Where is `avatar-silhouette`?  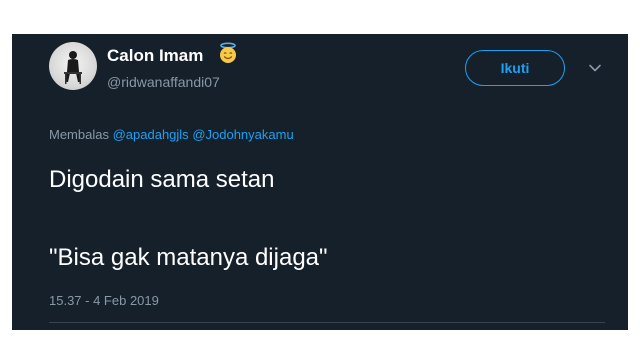
avatar-silhouette is located at coordinates (73, 67).